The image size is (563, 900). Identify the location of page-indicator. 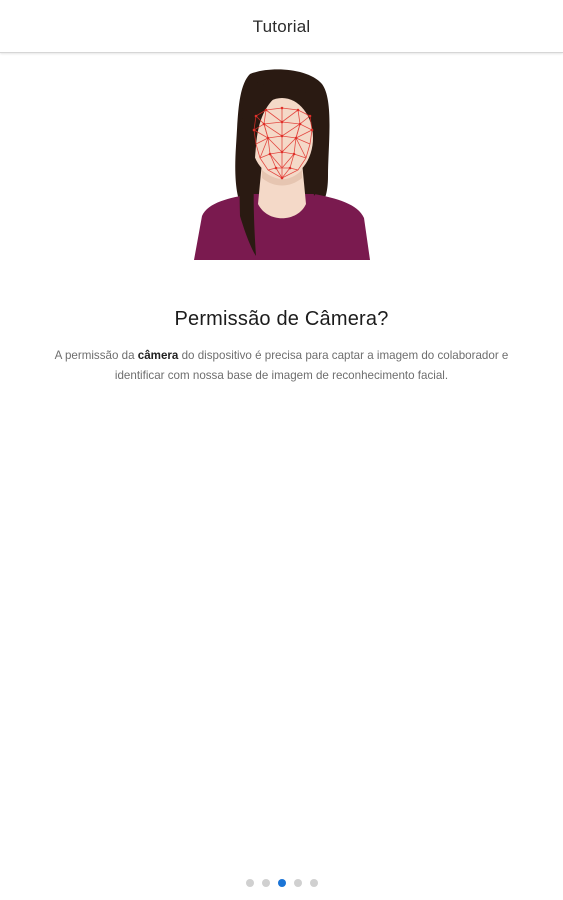
(281, 884).